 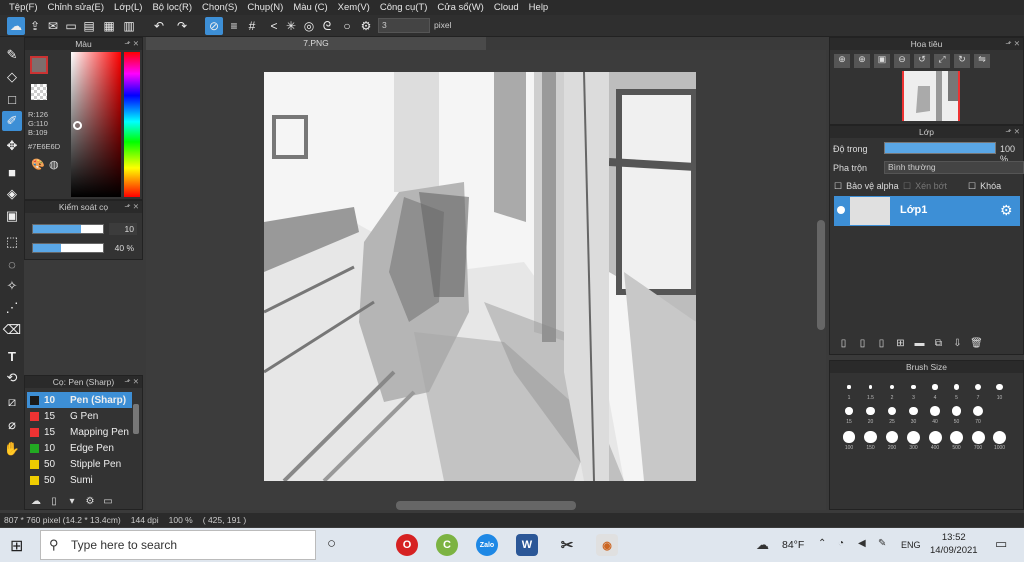 What do you see at coordinates (940, 148) in the screenshot?
I see `layer-opacity-slider` at bounding box center [940, 148].